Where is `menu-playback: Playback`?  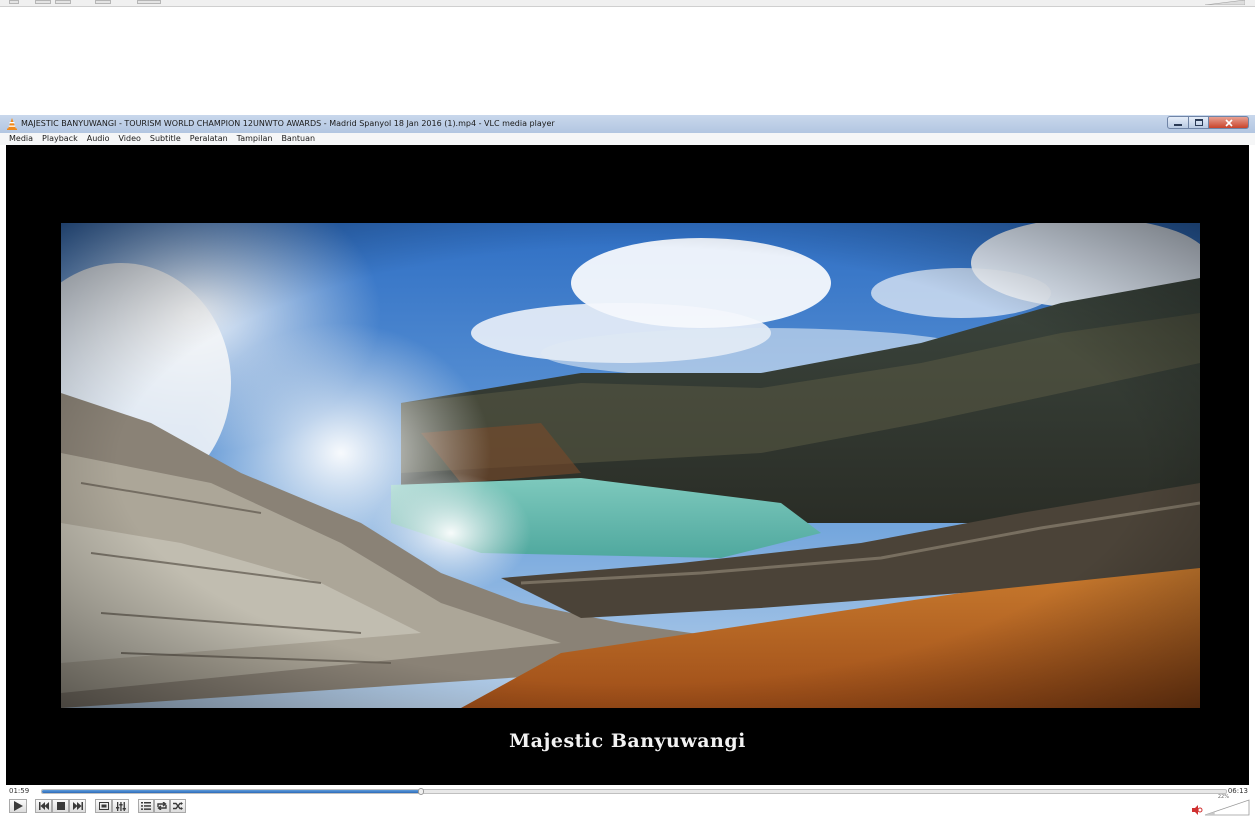
menu-playback: Playback is located at coordinates (60, 139).